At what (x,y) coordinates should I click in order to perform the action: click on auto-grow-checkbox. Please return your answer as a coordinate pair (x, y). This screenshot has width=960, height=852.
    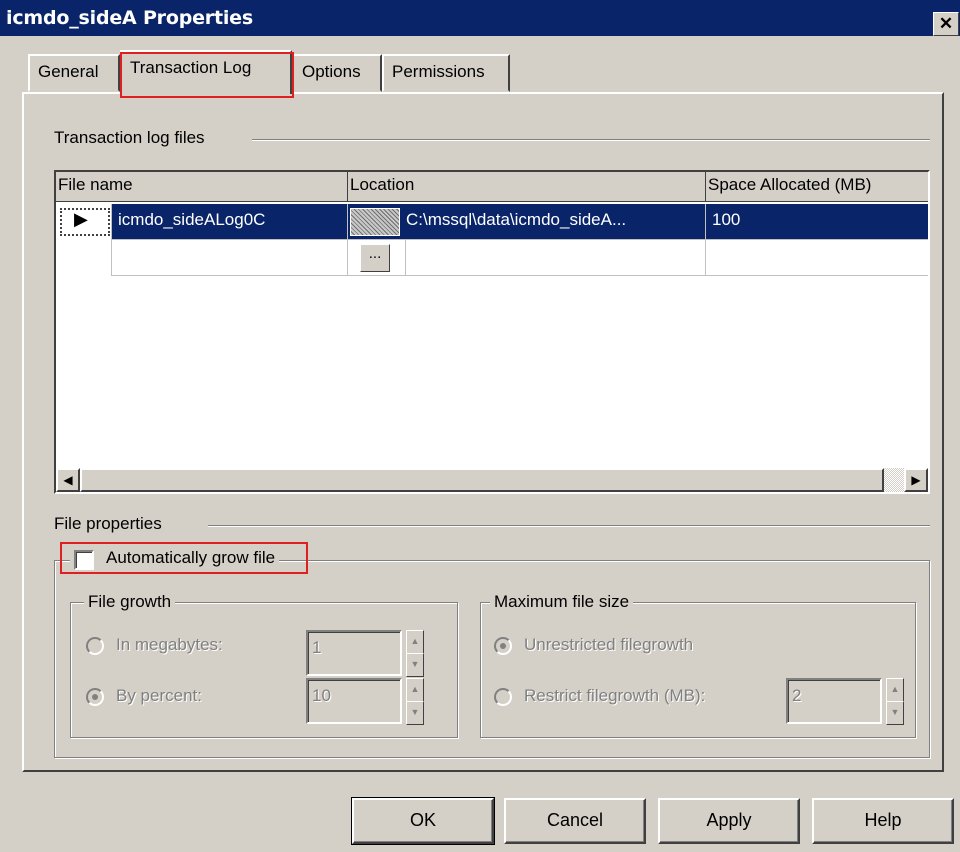
    Looking at the image, I should click on (84, 560).